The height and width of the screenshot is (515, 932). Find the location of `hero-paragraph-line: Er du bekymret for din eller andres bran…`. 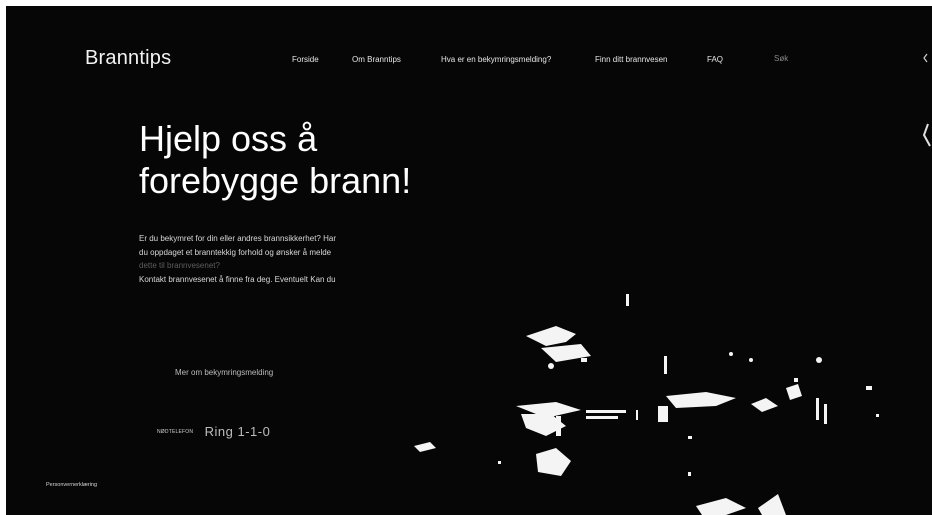

hero-paragraph-line: Er du bekymret for din eller andres bran… is located at coordinates (237, 238).